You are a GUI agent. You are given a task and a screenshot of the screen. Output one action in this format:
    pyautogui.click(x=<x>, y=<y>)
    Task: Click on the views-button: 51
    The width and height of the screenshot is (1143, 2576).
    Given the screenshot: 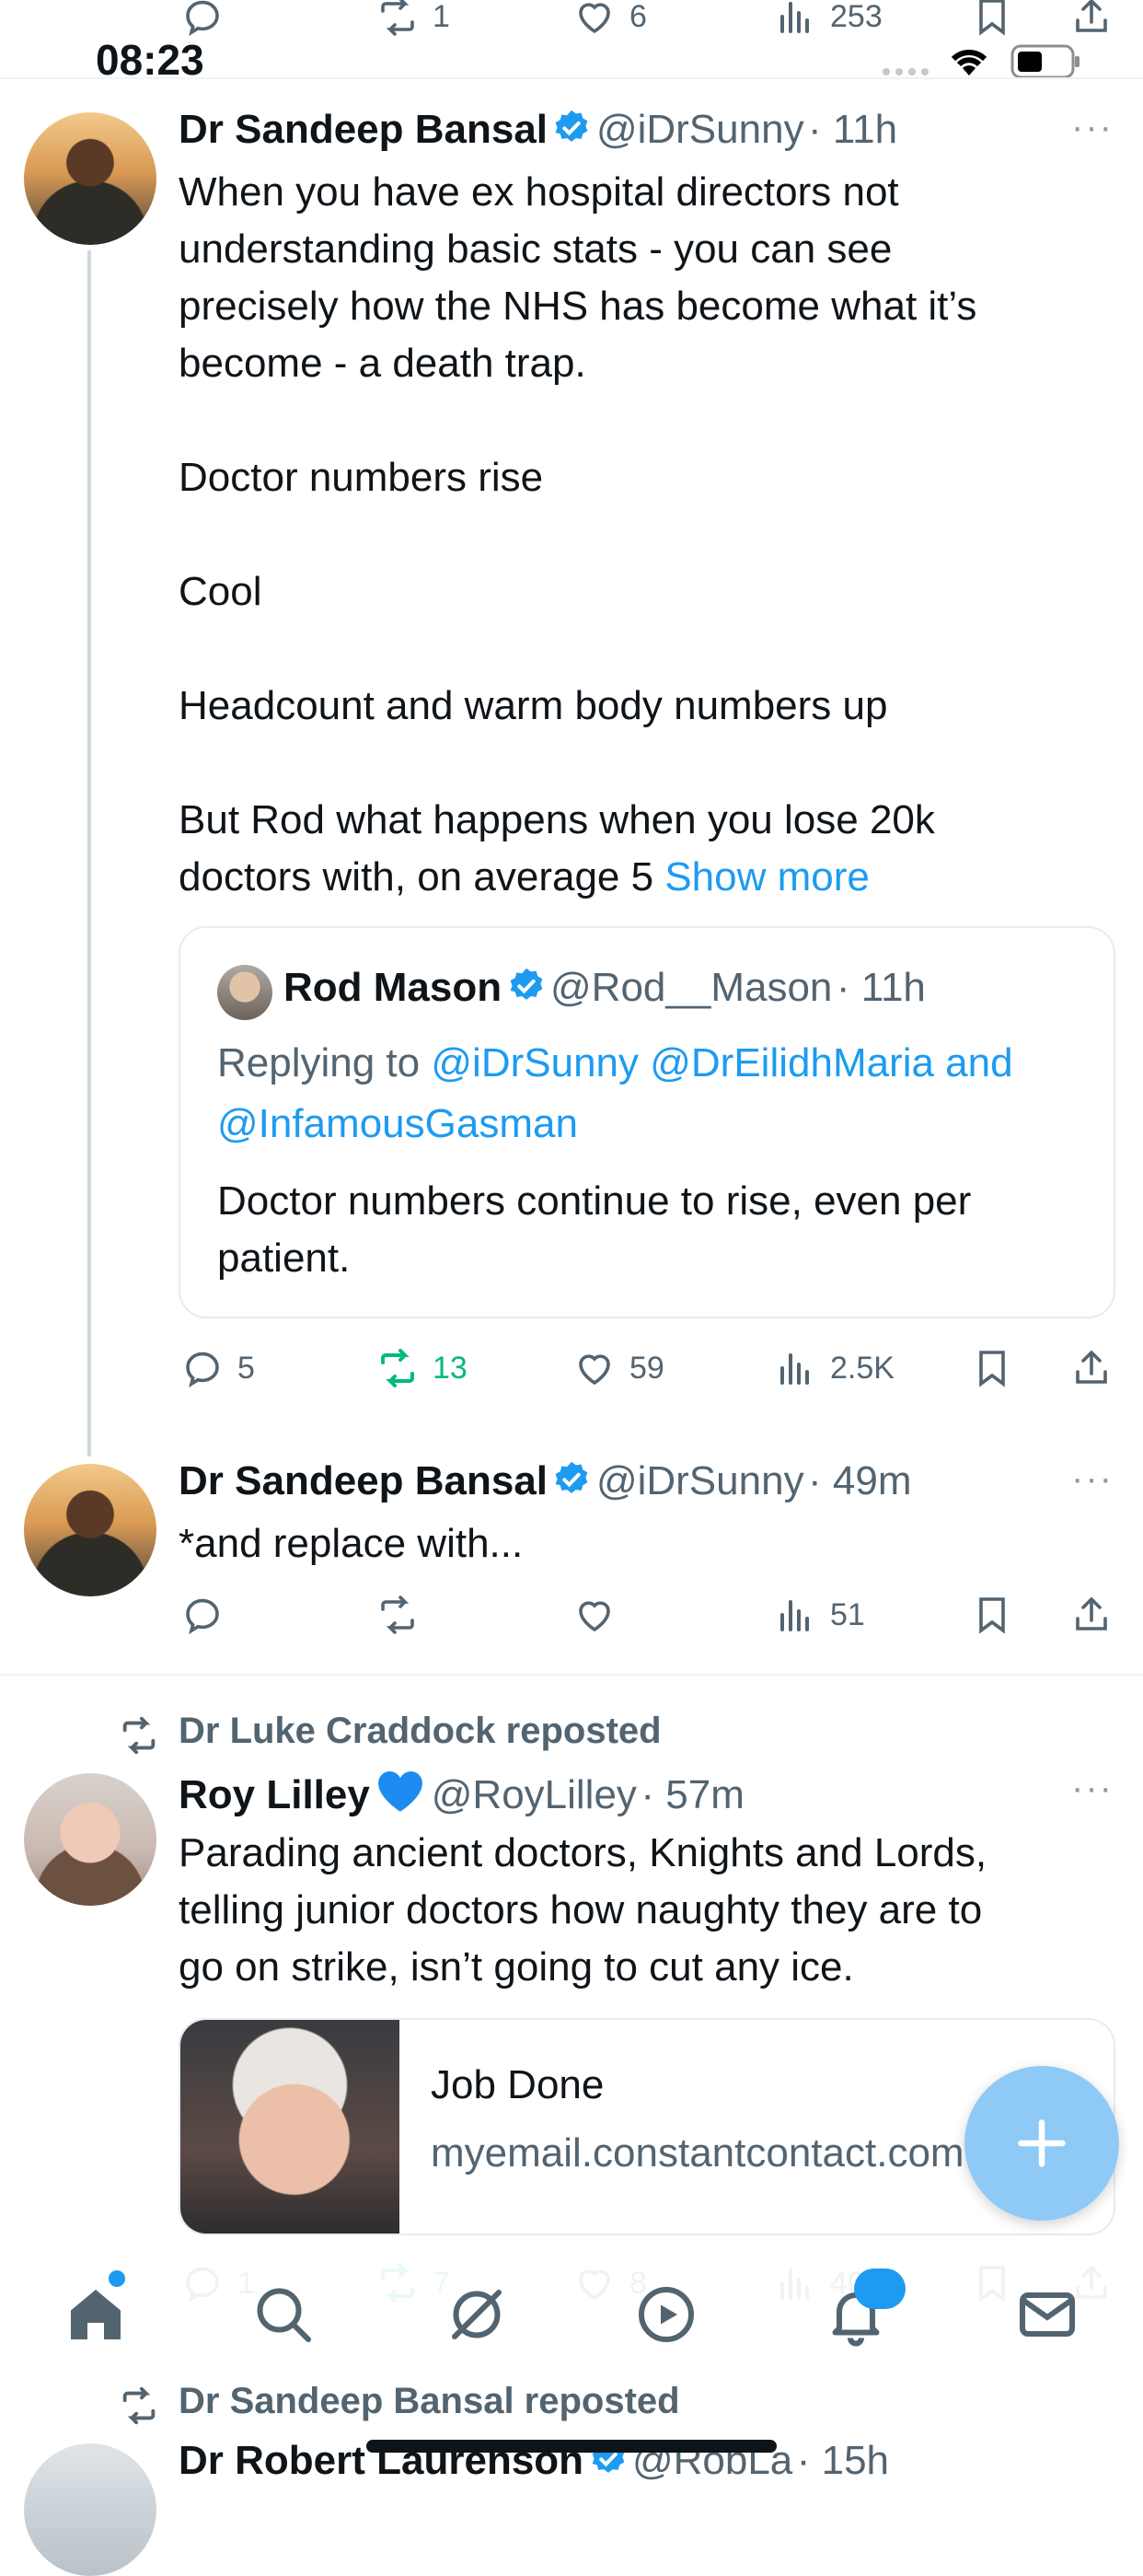 What is the action you would take?
    pyautogui.click(x=819, y=1615)
    